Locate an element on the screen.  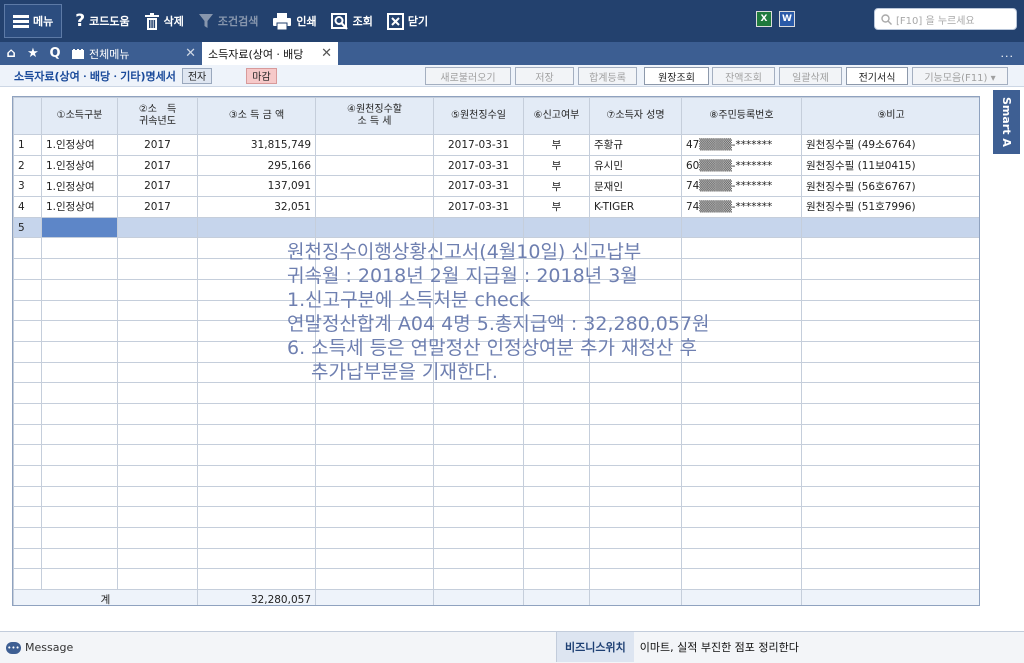
income-amount-cell: 32,051 is located at coordinates (256, 207).